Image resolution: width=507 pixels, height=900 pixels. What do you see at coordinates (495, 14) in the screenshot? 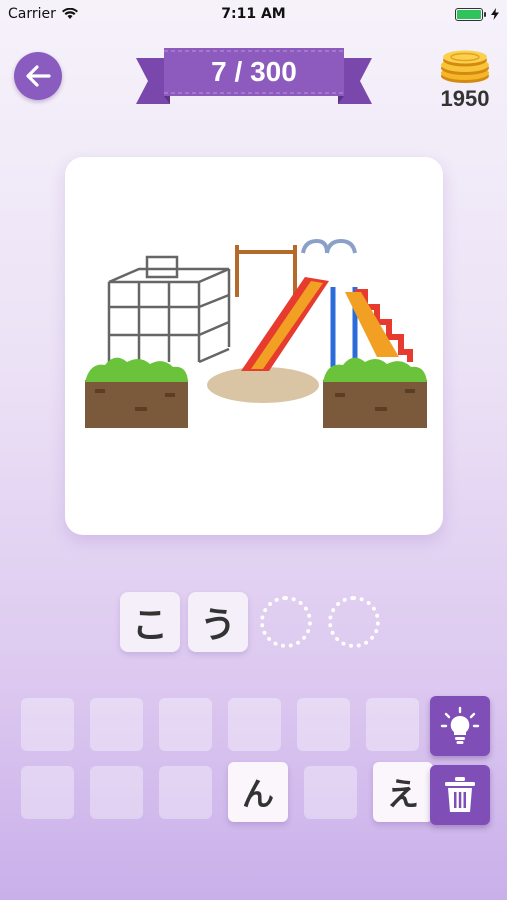
I see `charging-icon` at bounding box center [495, 14].